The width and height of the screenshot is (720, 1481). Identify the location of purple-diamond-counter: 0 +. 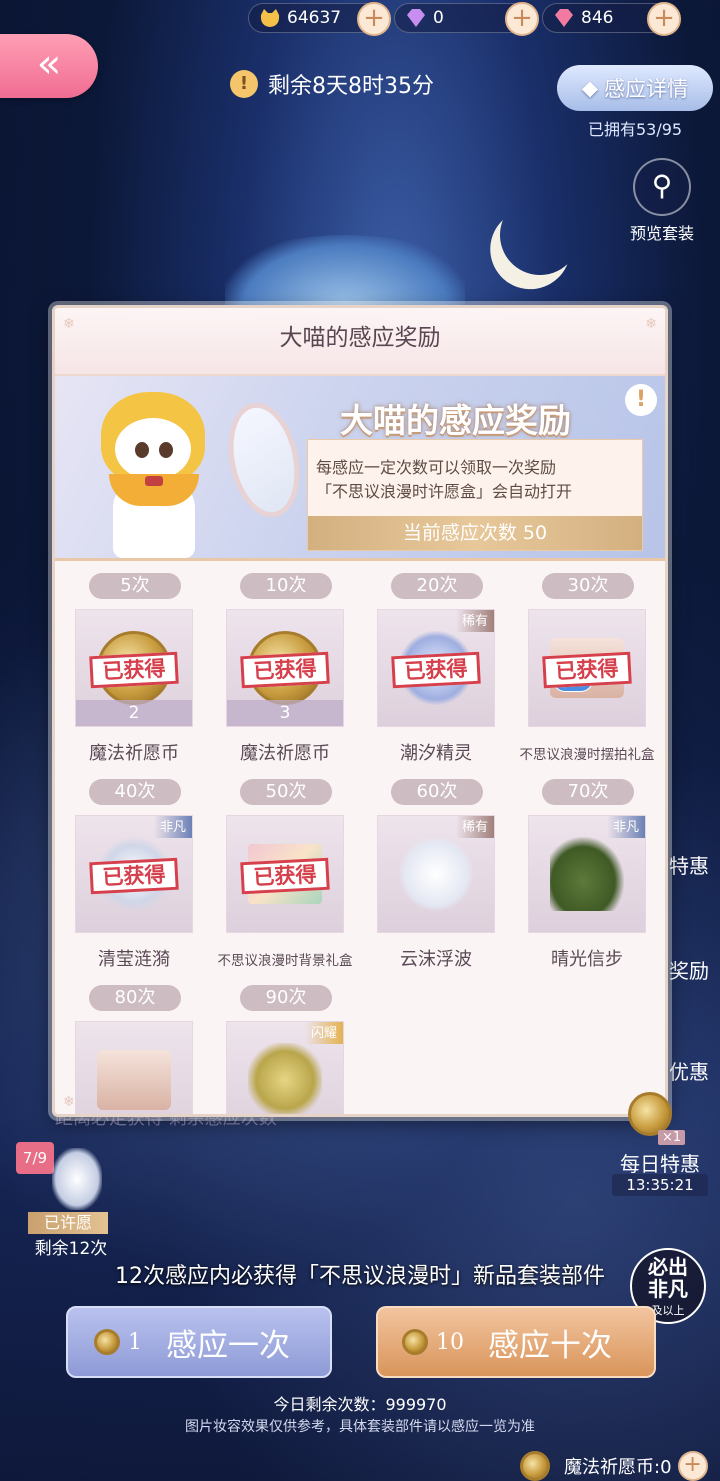
(466, 19).